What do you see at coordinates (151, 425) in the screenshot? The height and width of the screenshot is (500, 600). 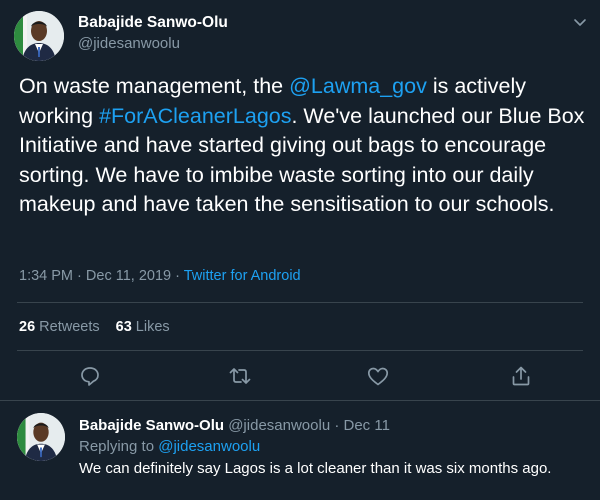 I see `reply-author-name: Babajide Sanwo-Olu` at bounding box center [151, 425].